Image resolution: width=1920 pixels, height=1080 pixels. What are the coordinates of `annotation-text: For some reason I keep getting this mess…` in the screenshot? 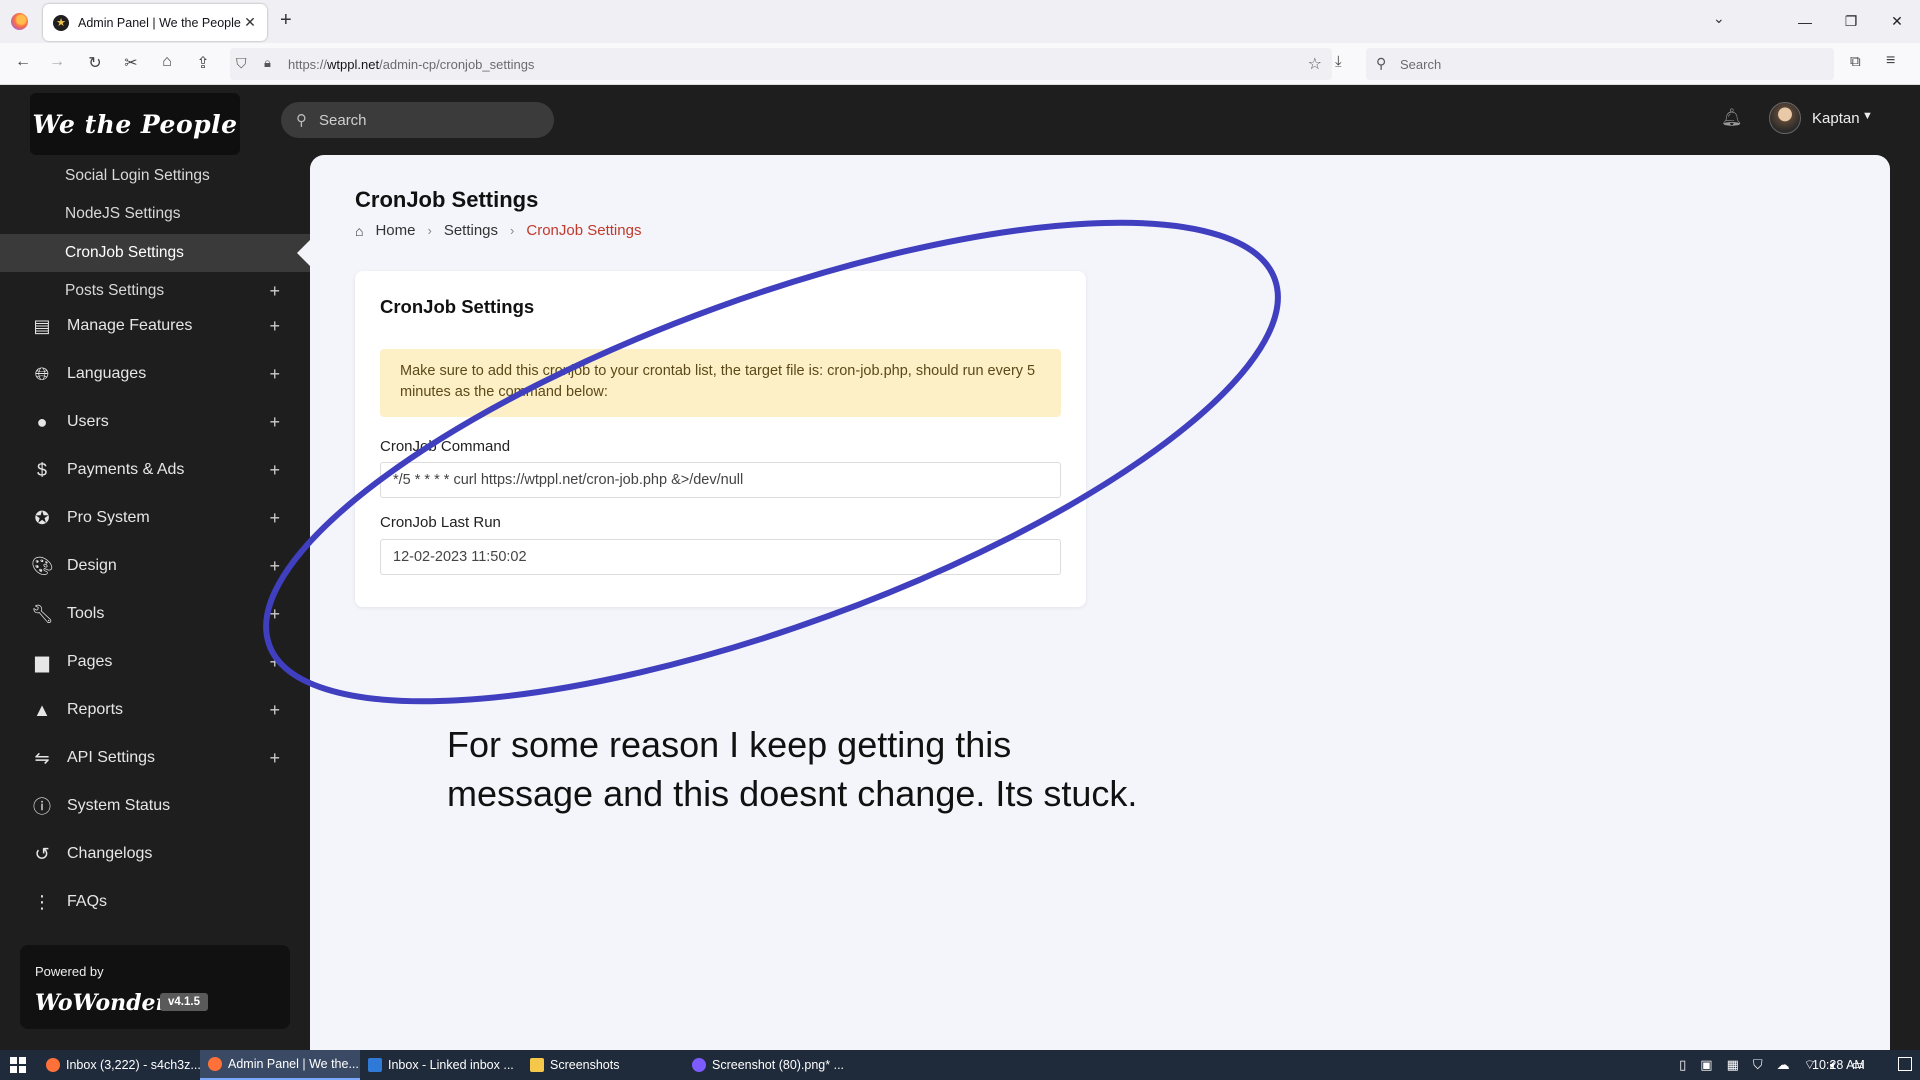 It's located at (792, 769).